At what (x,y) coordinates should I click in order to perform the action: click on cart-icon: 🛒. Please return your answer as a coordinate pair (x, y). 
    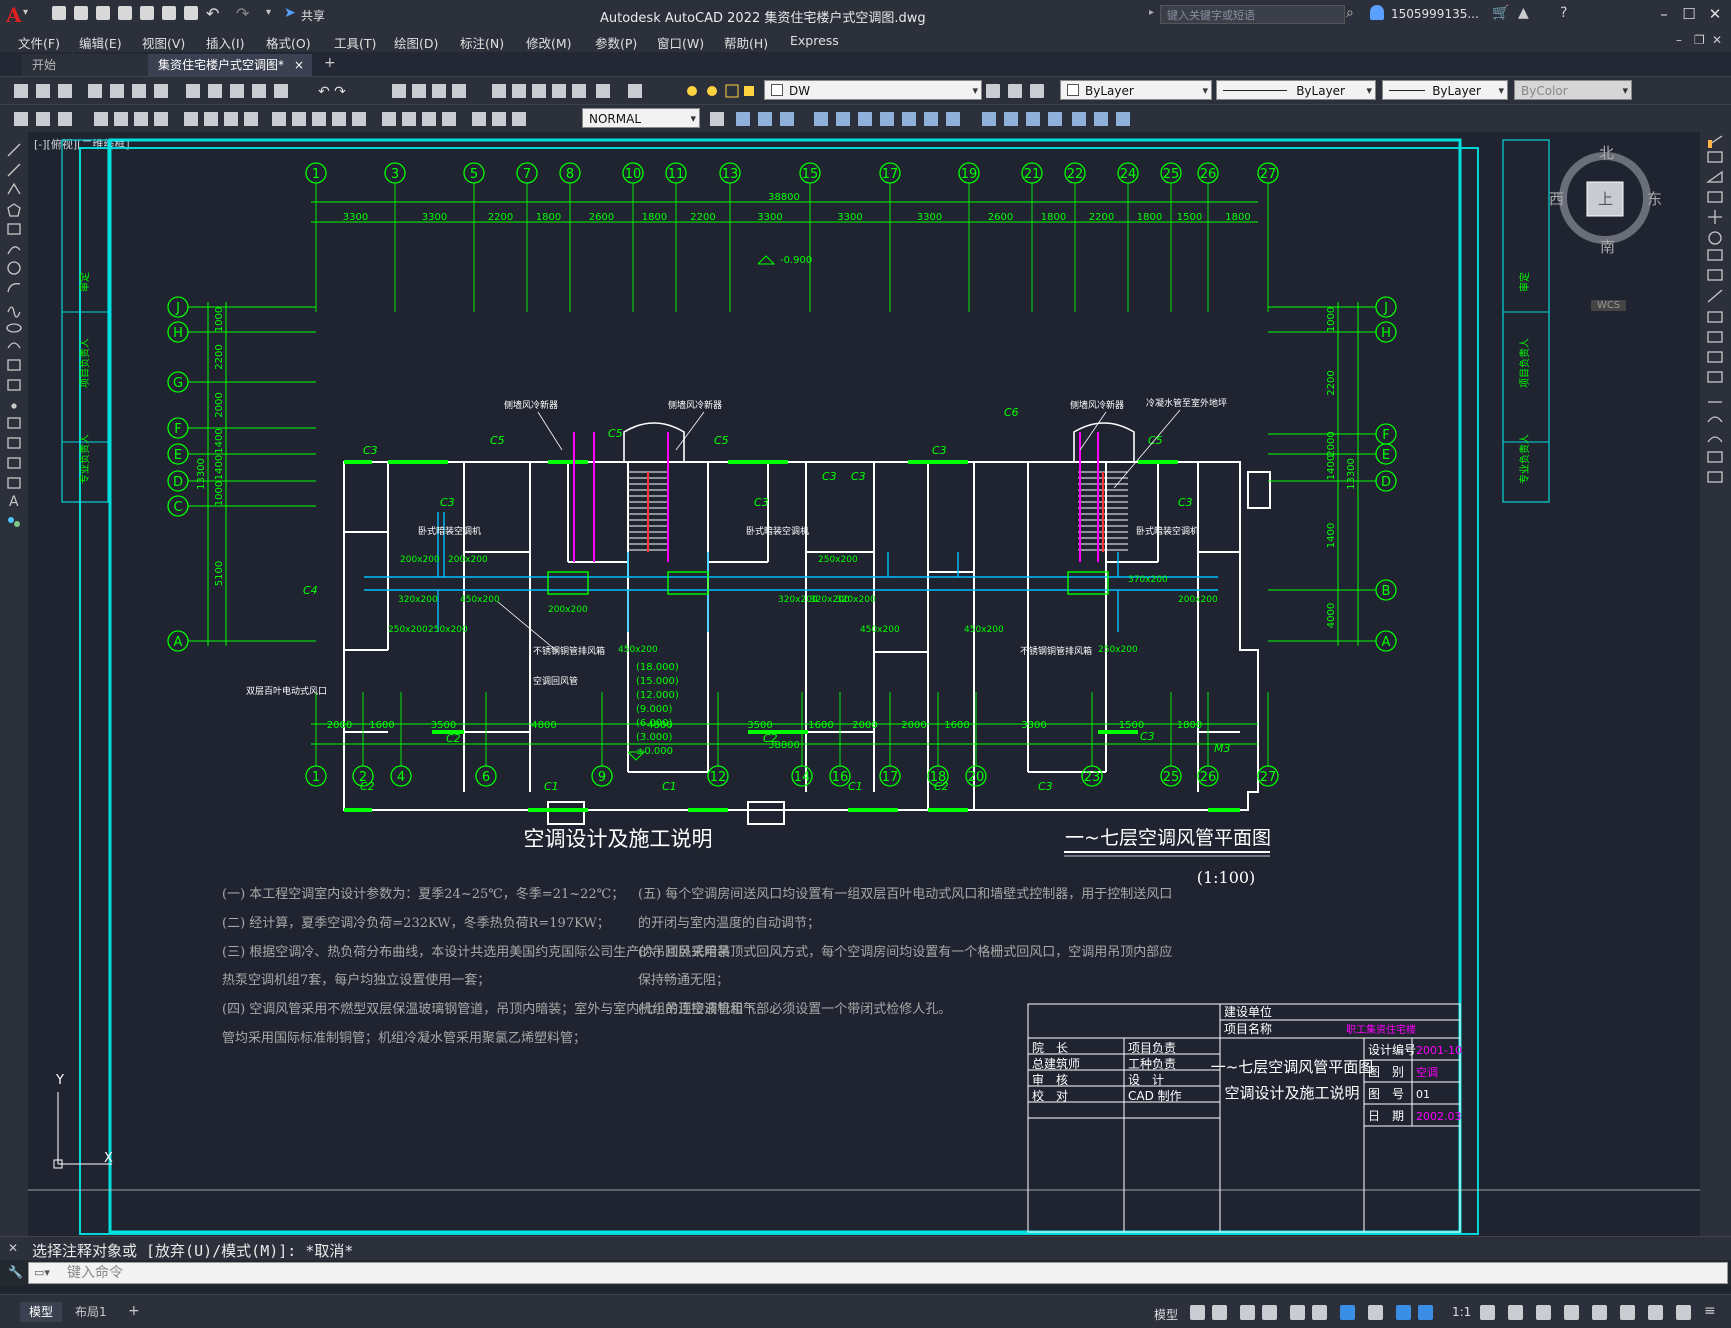
    Looking at the image, I should click on (1500, 13).